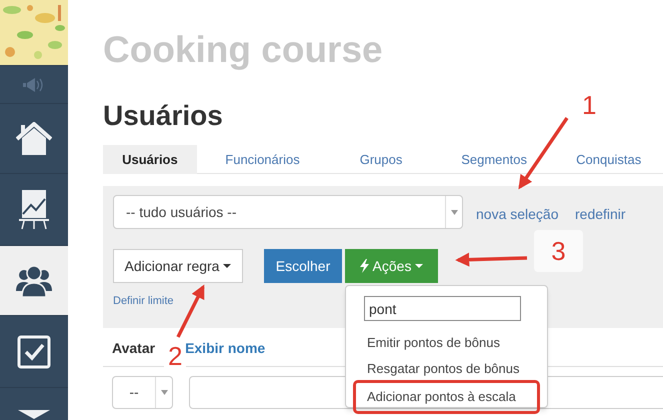 The width and height of the screenshot is (663, 420). I want to click on menu-item: Resgatar pontos de bônus, so click(446, 367).